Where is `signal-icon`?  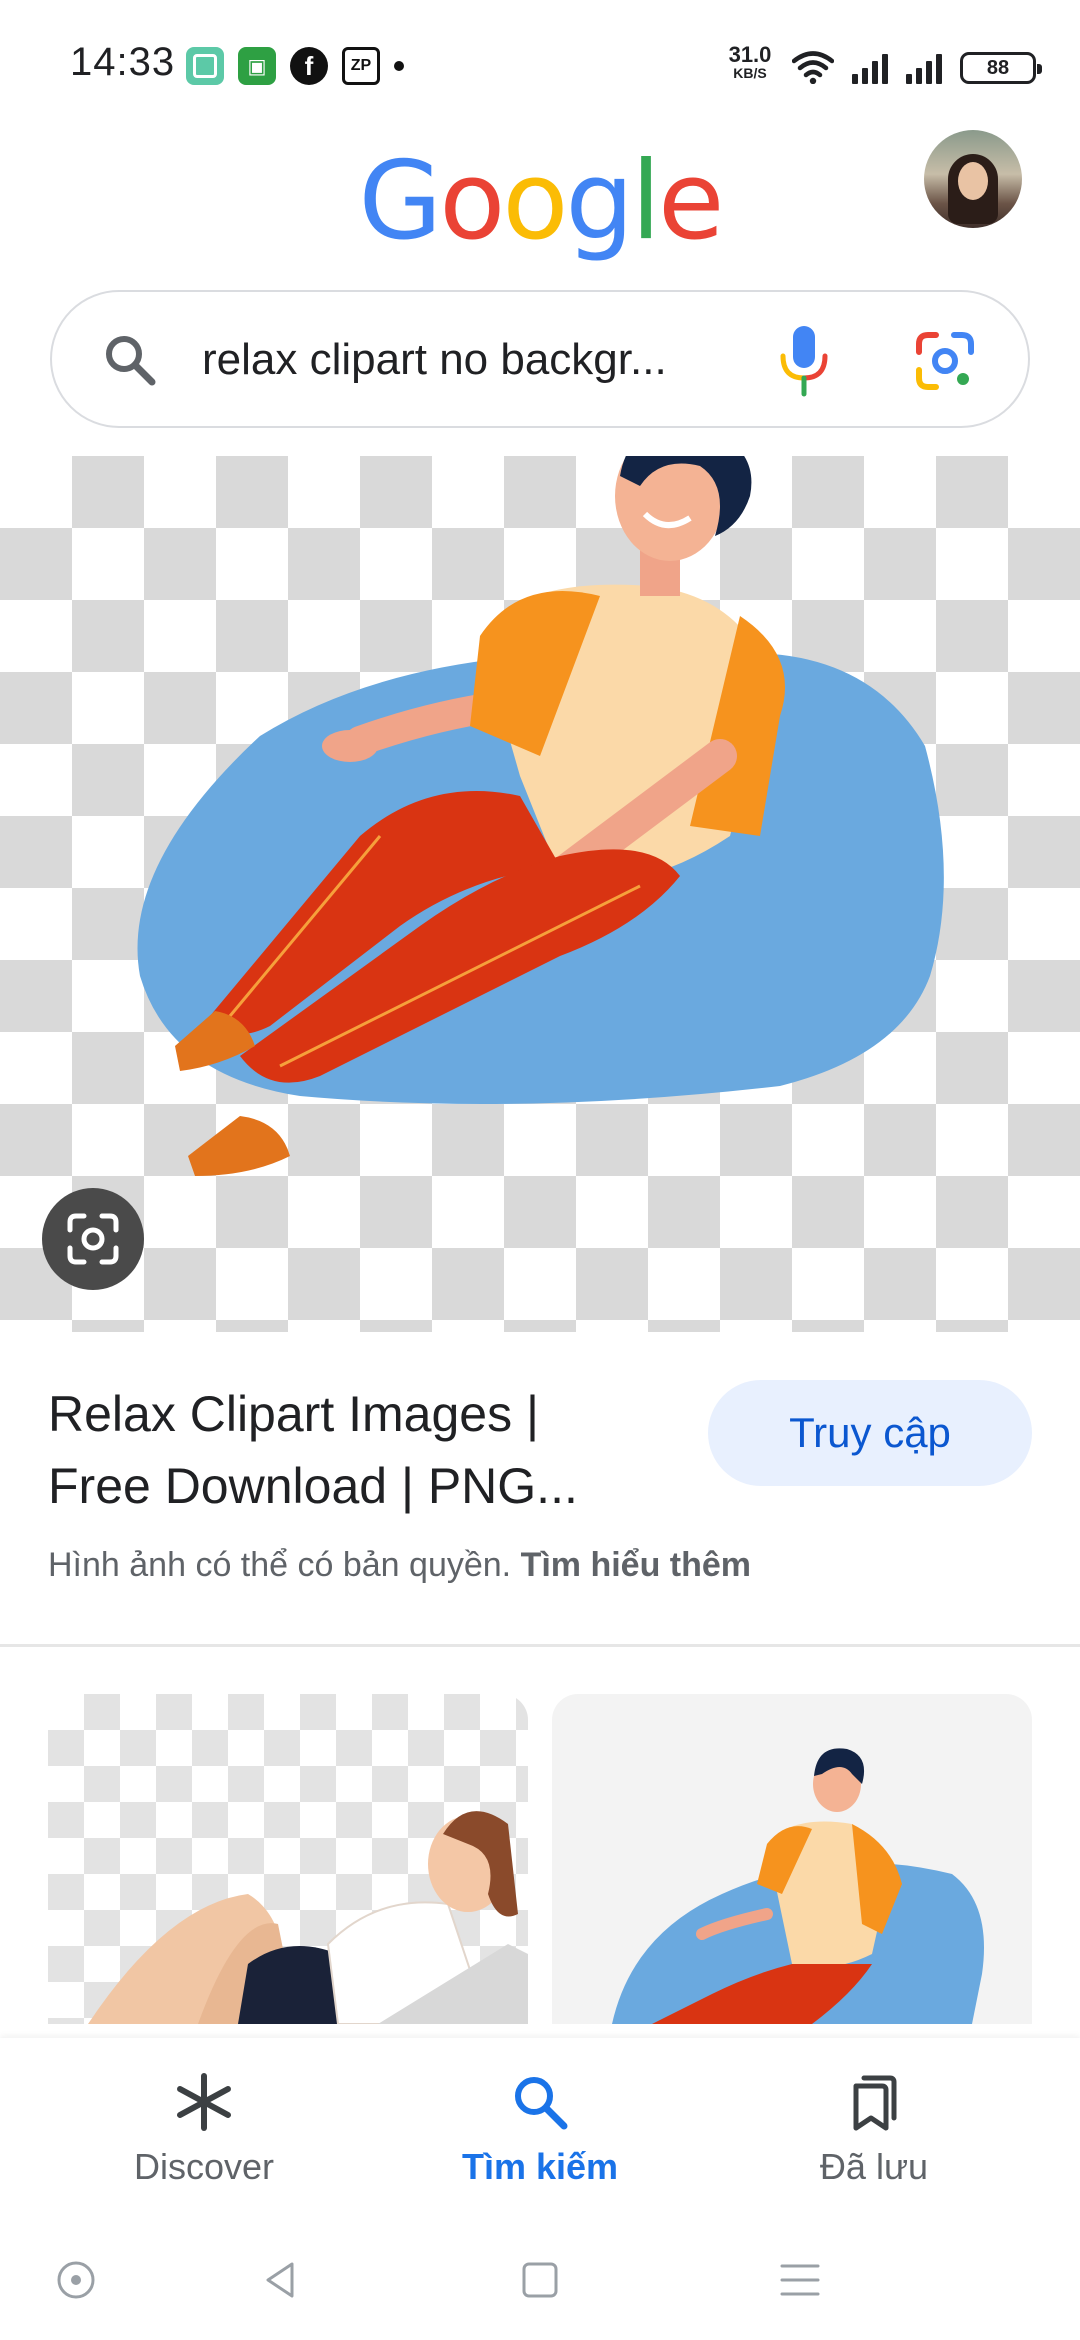
signal-icon is located at coordinates (870, 68).